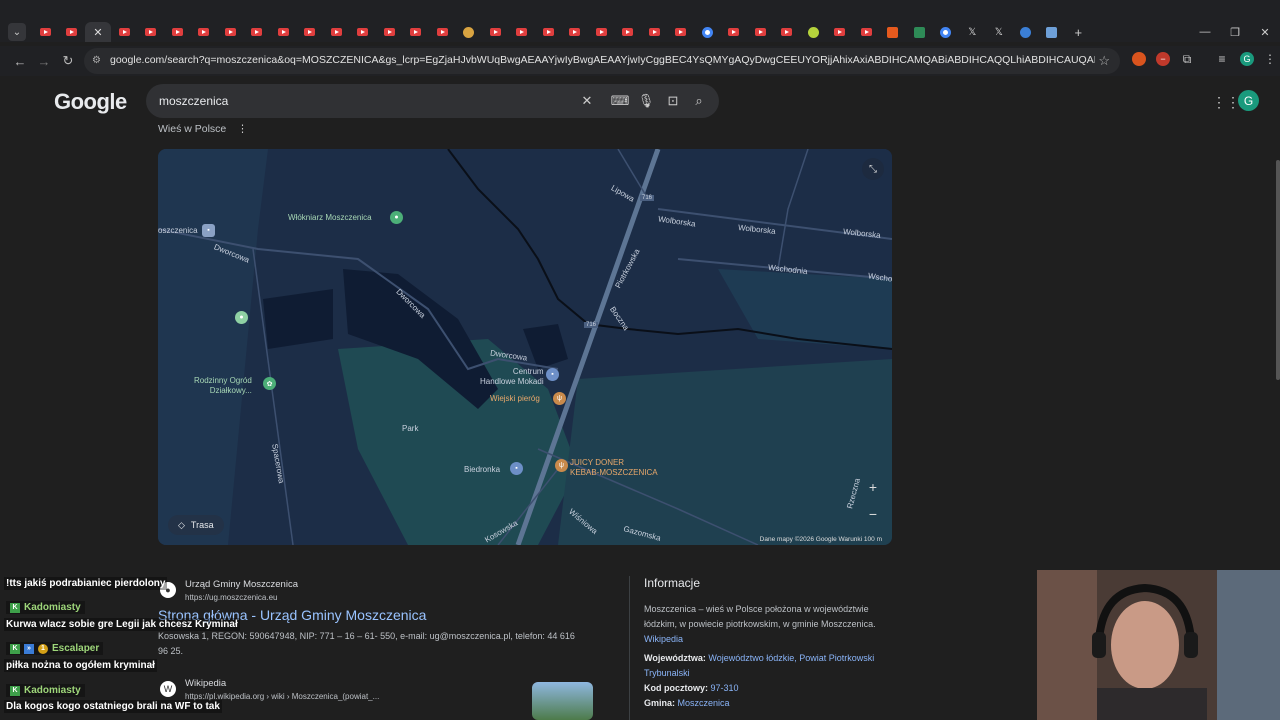 This screenshot has height=720, width=1280. Describe the element at coordinates (1078, 32) in the screenshot. I see `new-tab-button: +` at that location.